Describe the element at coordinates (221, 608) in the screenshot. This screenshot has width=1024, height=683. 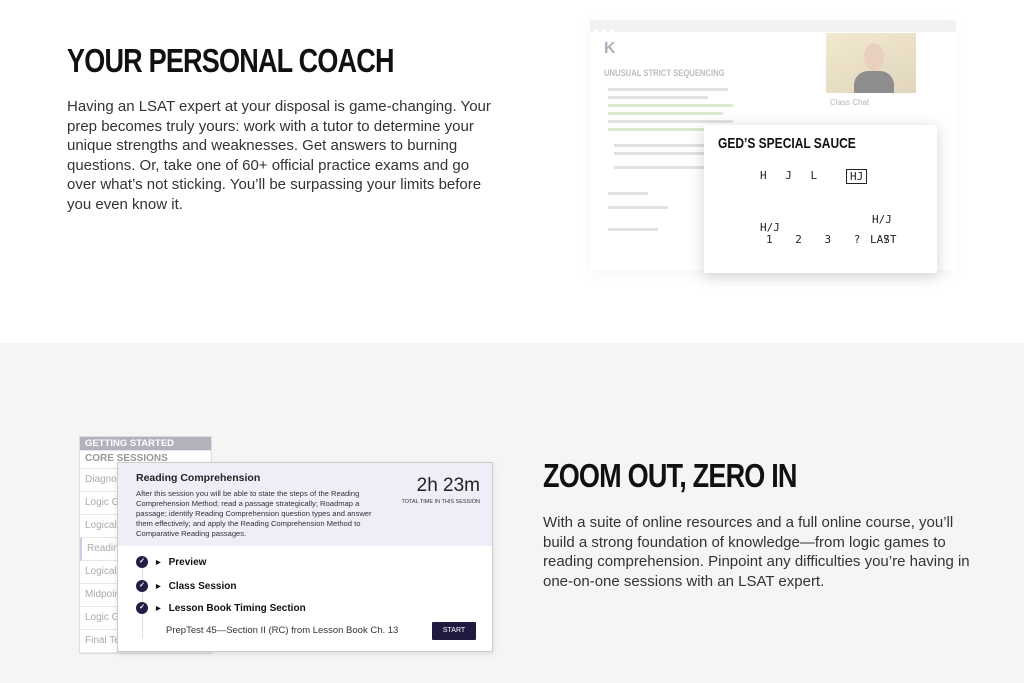
I see `step-timing-section: ✓ ▶ Lesson Book Timing Section` at that location.